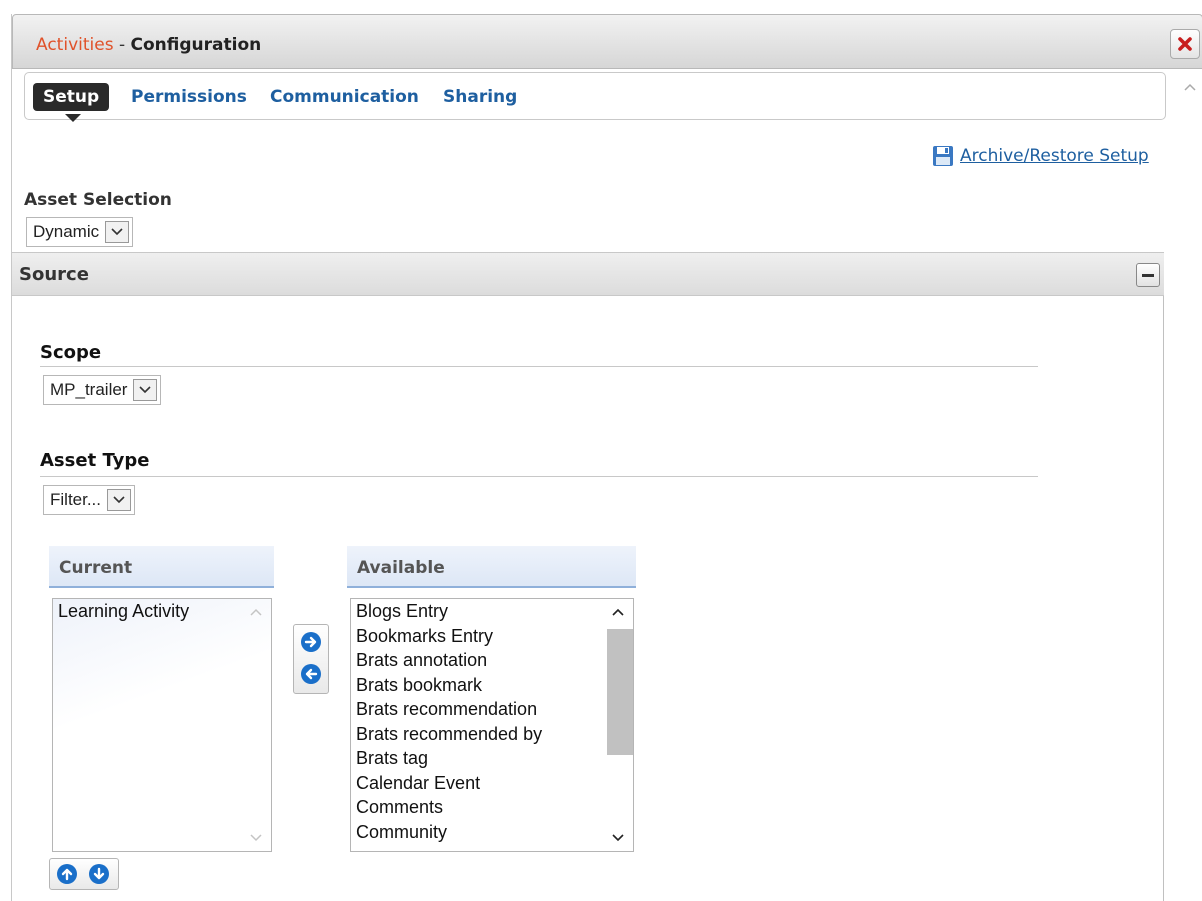 The width and height of the screenshot is (1202, 901). What do you see at coordinates (54, 274) in the screenshot?
I see `source-section-title: Source` at bounding box center [54, 274].